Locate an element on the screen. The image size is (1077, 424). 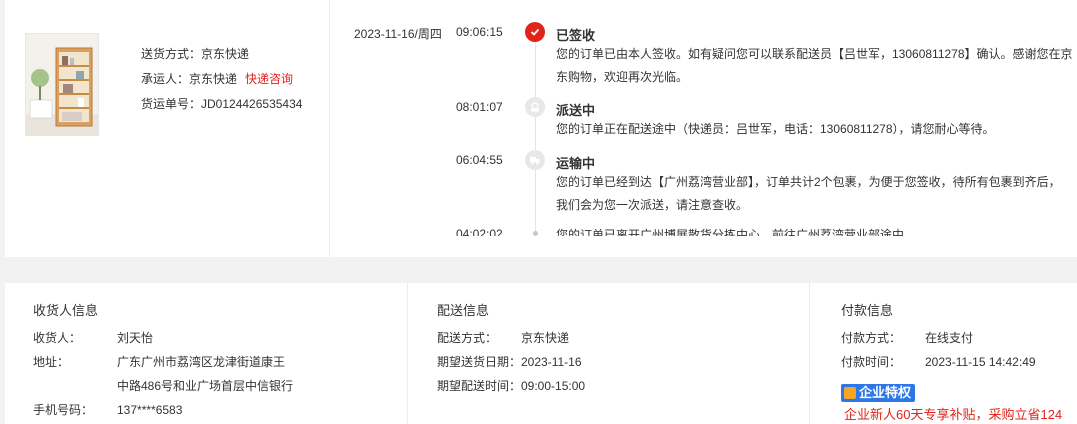
carrier-value: 京东快递 is located at coordinates (213, 79).